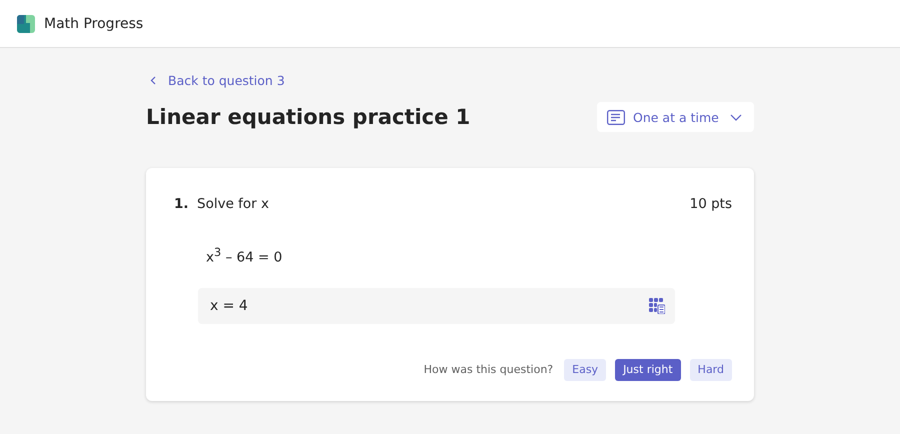  Describe the element at coordinates (675, 117) in the screenshot. I see `view-dropdown: One at a time` at that location.